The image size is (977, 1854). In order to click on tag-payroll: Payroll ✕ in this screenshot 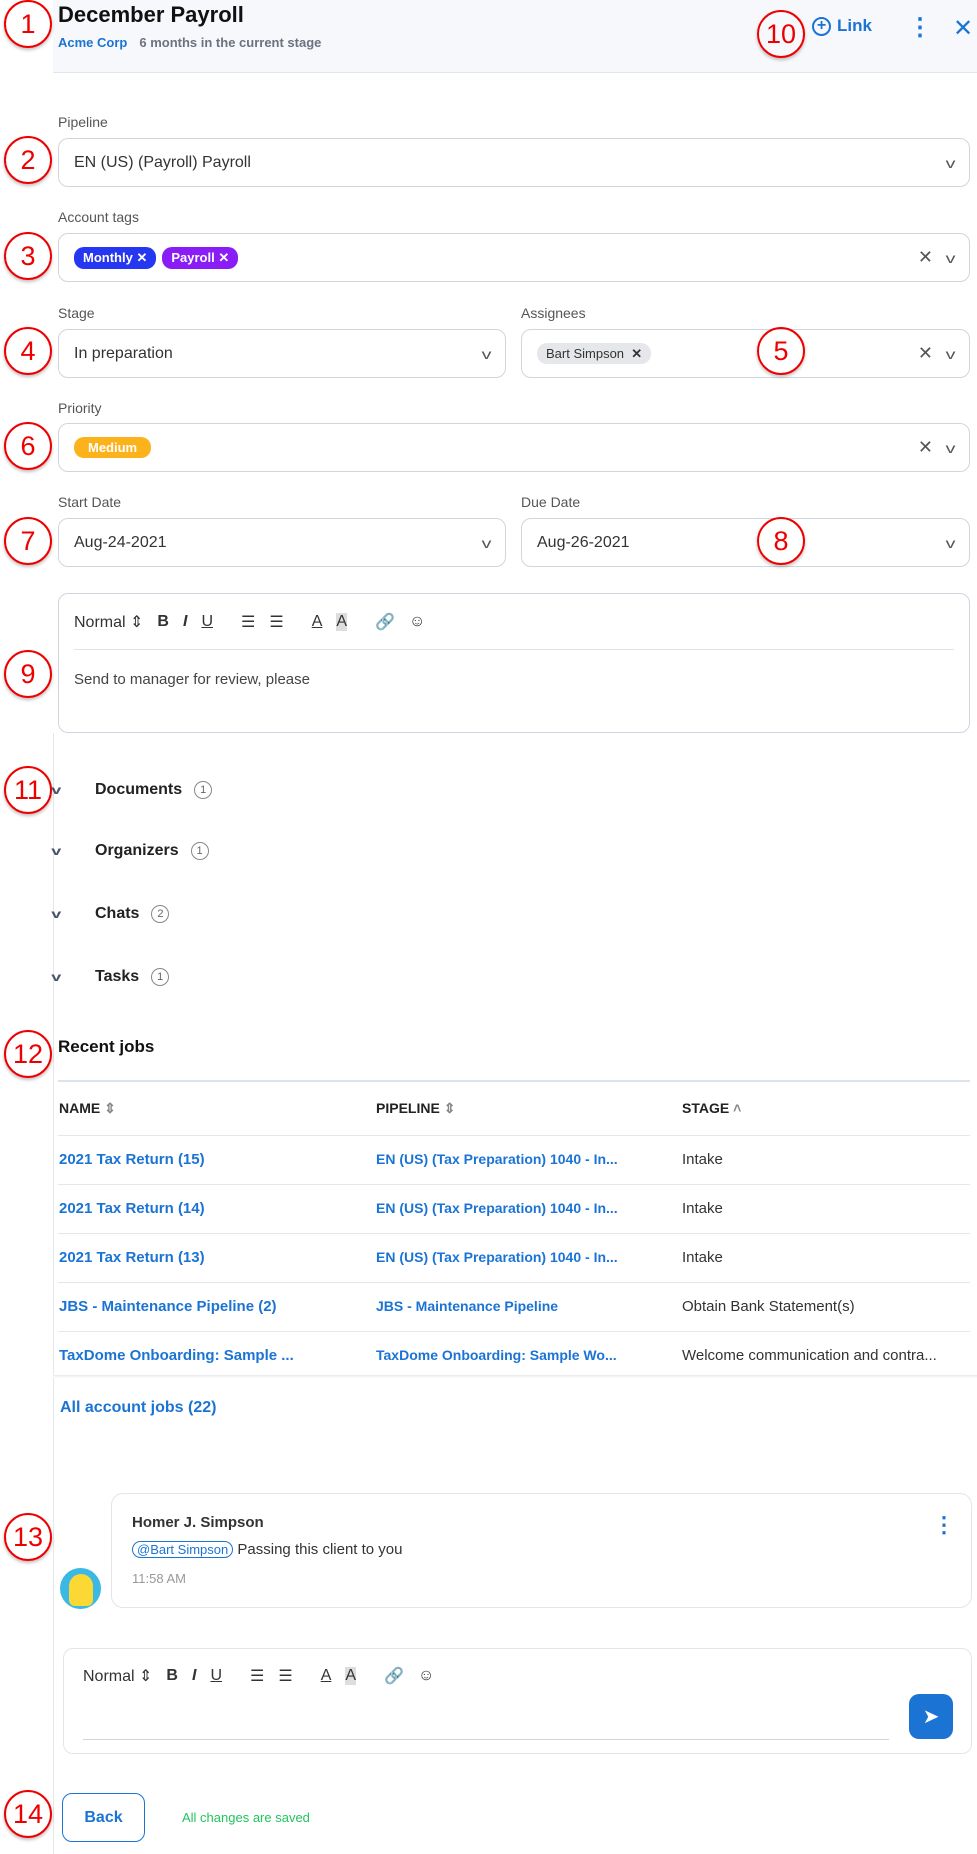, I will do `click(200, 257)`.